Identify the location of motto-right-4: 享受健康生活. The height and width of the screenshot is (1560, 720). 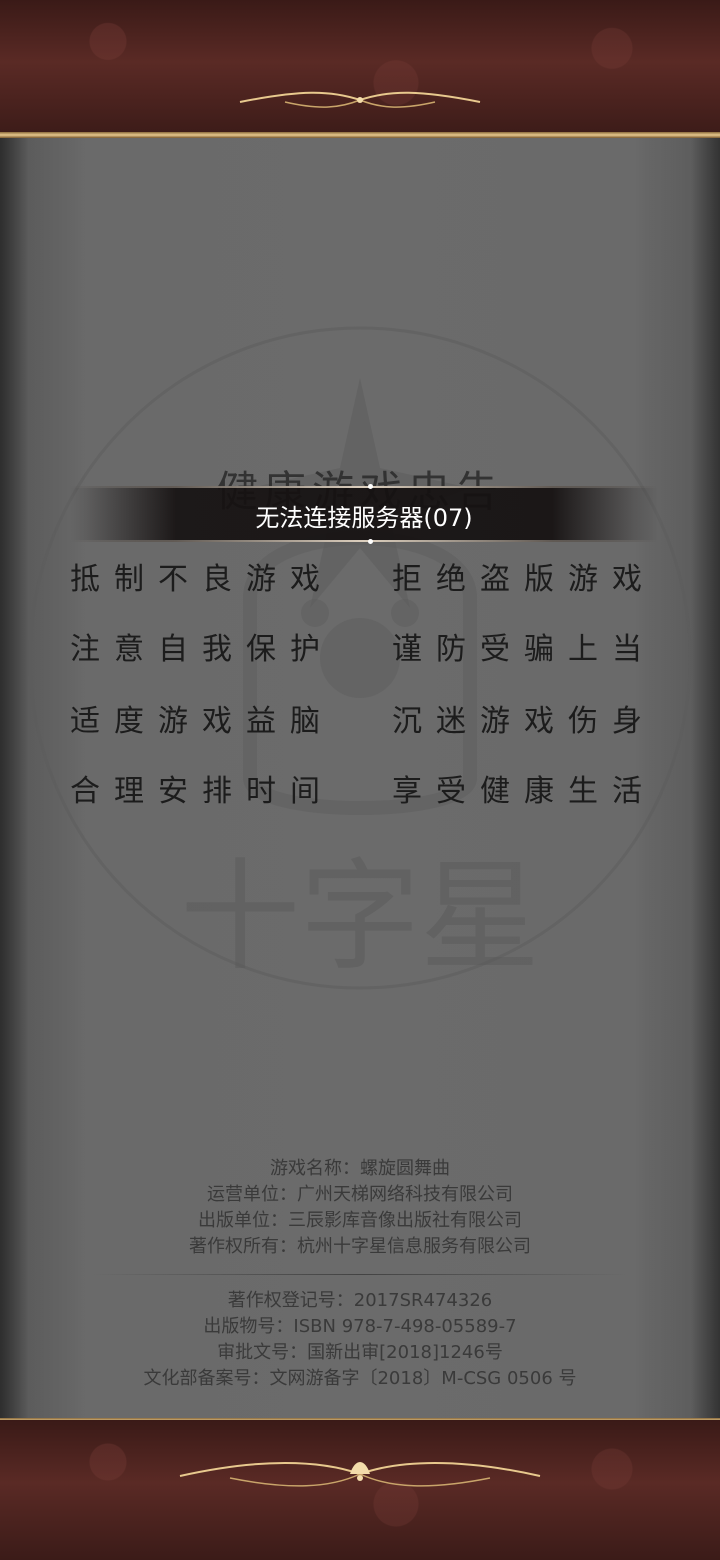
(524, 791).